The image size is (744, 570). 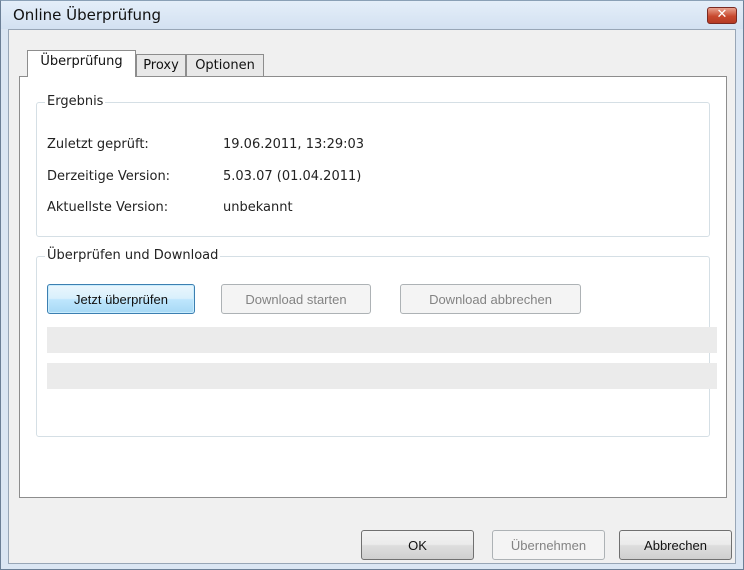 I want to click on apply-button: Übernehmen, so click(x=548, y=545).